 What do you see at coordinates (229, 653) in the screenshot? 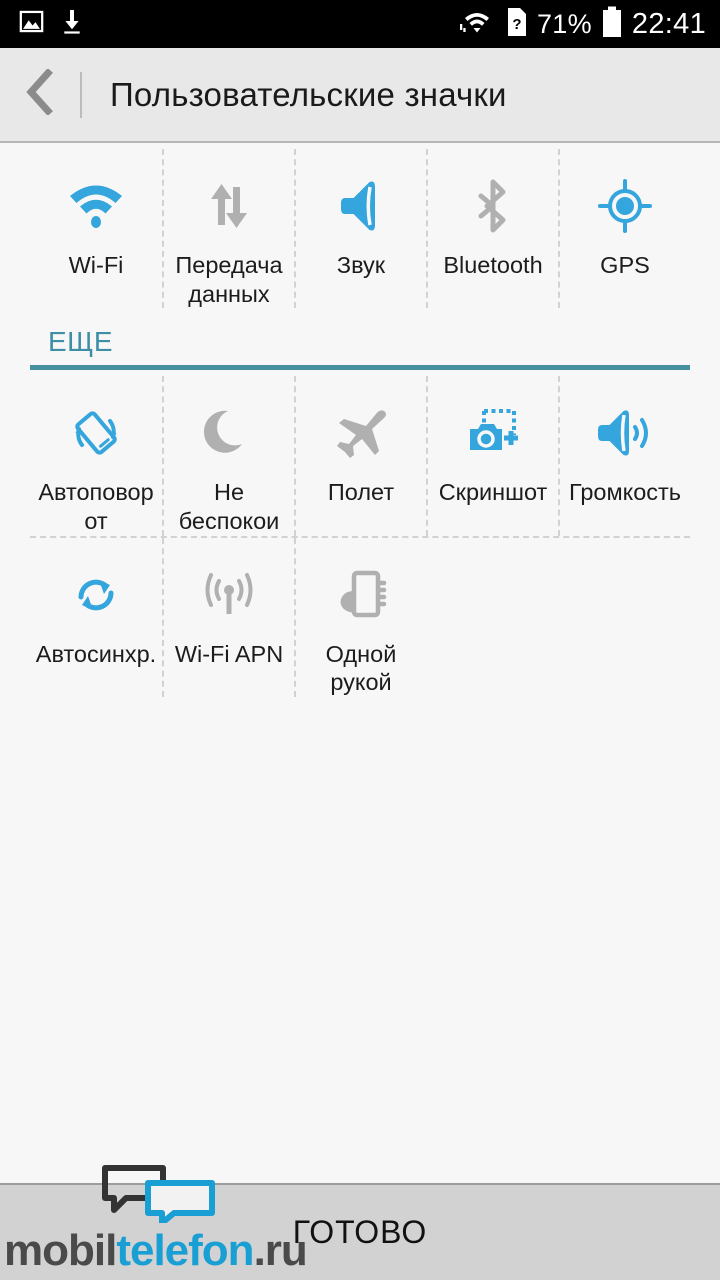
I see `icon-cell-label: Wi-Fi APN` at bounding box center [229, 653].